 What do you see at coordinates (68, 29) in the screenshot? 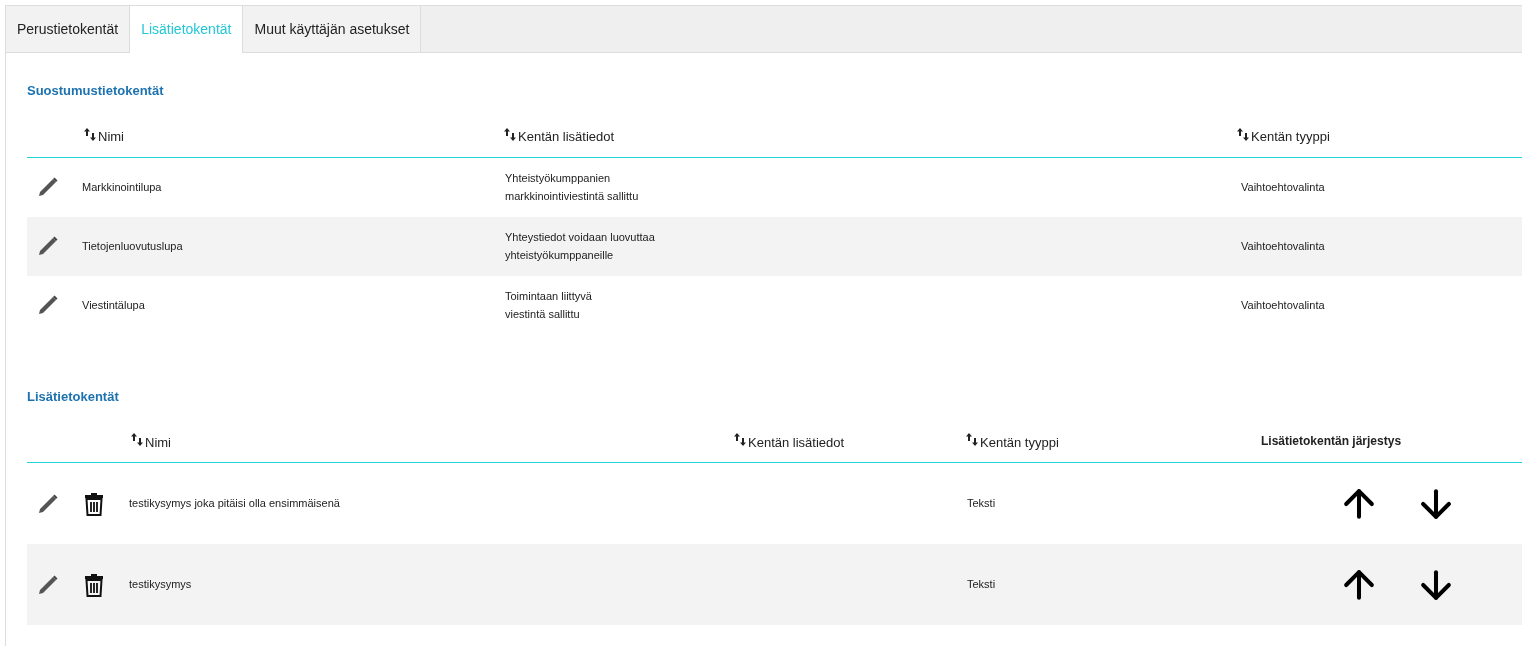
I see `tab: Perustietokentät` at bounding box center [68, 29].